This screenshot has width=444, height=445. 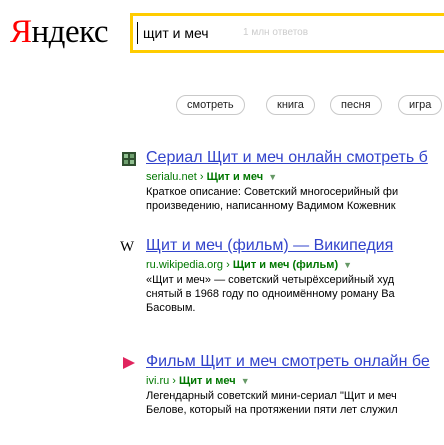 What do you see at coordinates (184, 265) in the screenshot?
I see `result-url-domain: ru.wikipedia.org` at bounding box center [184, 265].